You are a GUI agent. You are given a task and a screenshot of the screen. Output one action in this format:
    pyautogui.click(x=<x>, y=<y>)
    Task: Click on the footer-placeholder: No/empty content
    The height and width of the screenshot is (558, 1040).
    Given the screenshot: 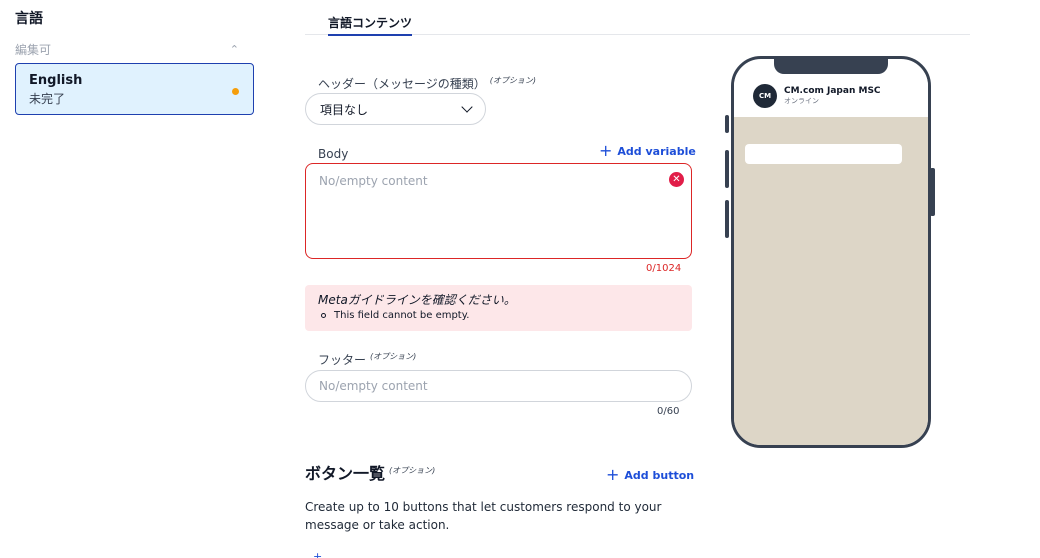 What is the action you would take?
    pyautogui.click(x=373, y=386)
    